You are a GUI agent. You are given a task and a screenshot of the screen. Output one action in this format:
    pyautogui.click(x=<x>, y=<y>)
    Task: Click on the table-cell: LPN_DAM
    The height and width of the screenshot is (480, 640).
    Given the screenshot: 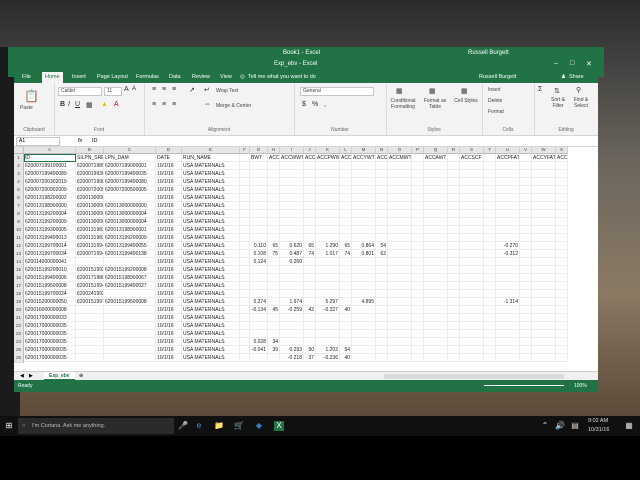 What is the action you would take?
    pyautogui.click(x=130, y=158)
    